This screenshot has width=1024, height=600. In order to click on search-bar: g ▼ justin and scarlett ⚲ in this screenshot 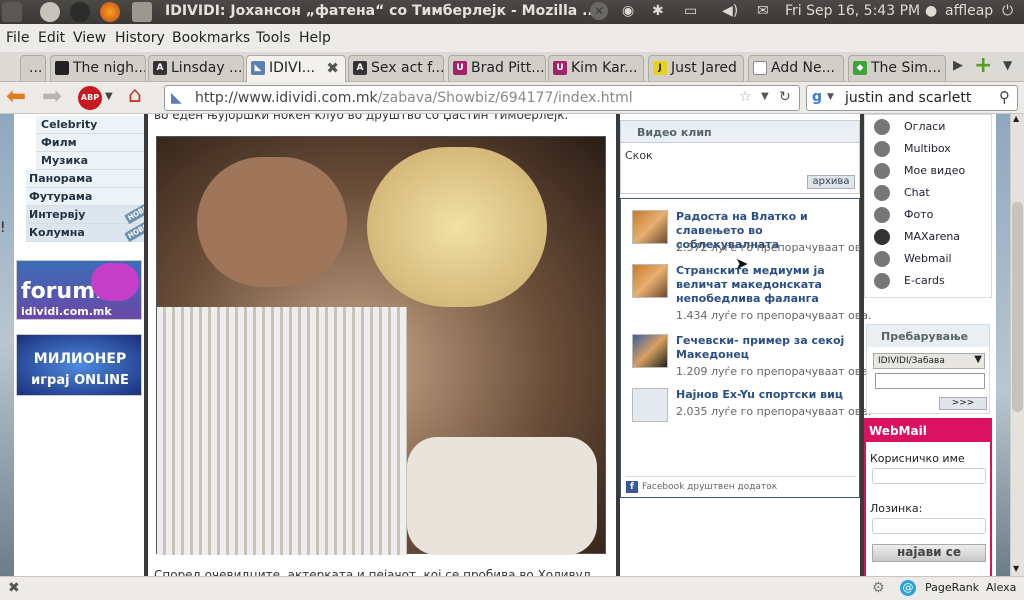, I will do `click(912, 98)`.